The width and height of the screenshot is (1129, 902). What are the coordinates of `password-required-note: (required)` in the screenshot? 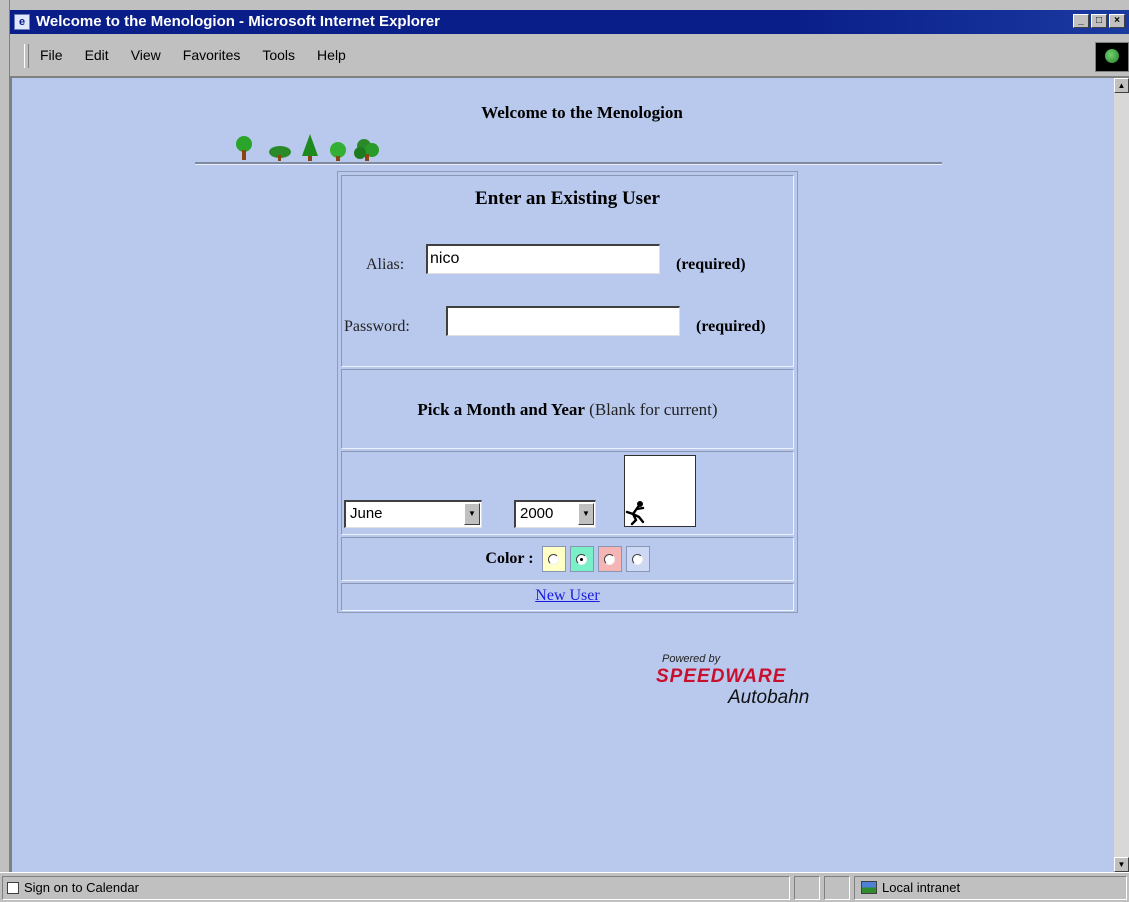 It's located at (731, 326).